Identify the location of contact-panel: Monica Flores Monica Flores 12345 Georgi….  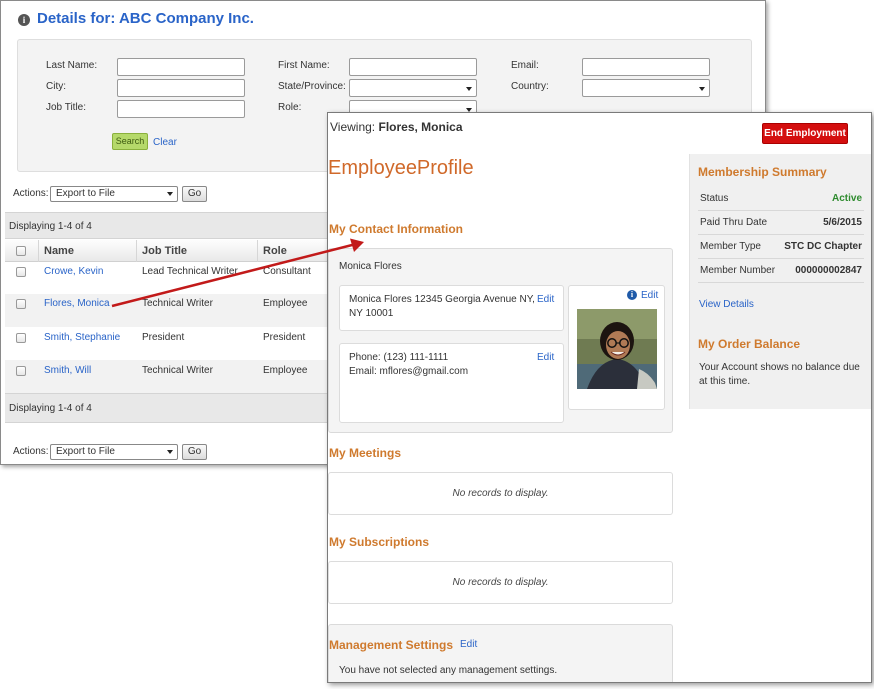
(500, 340).